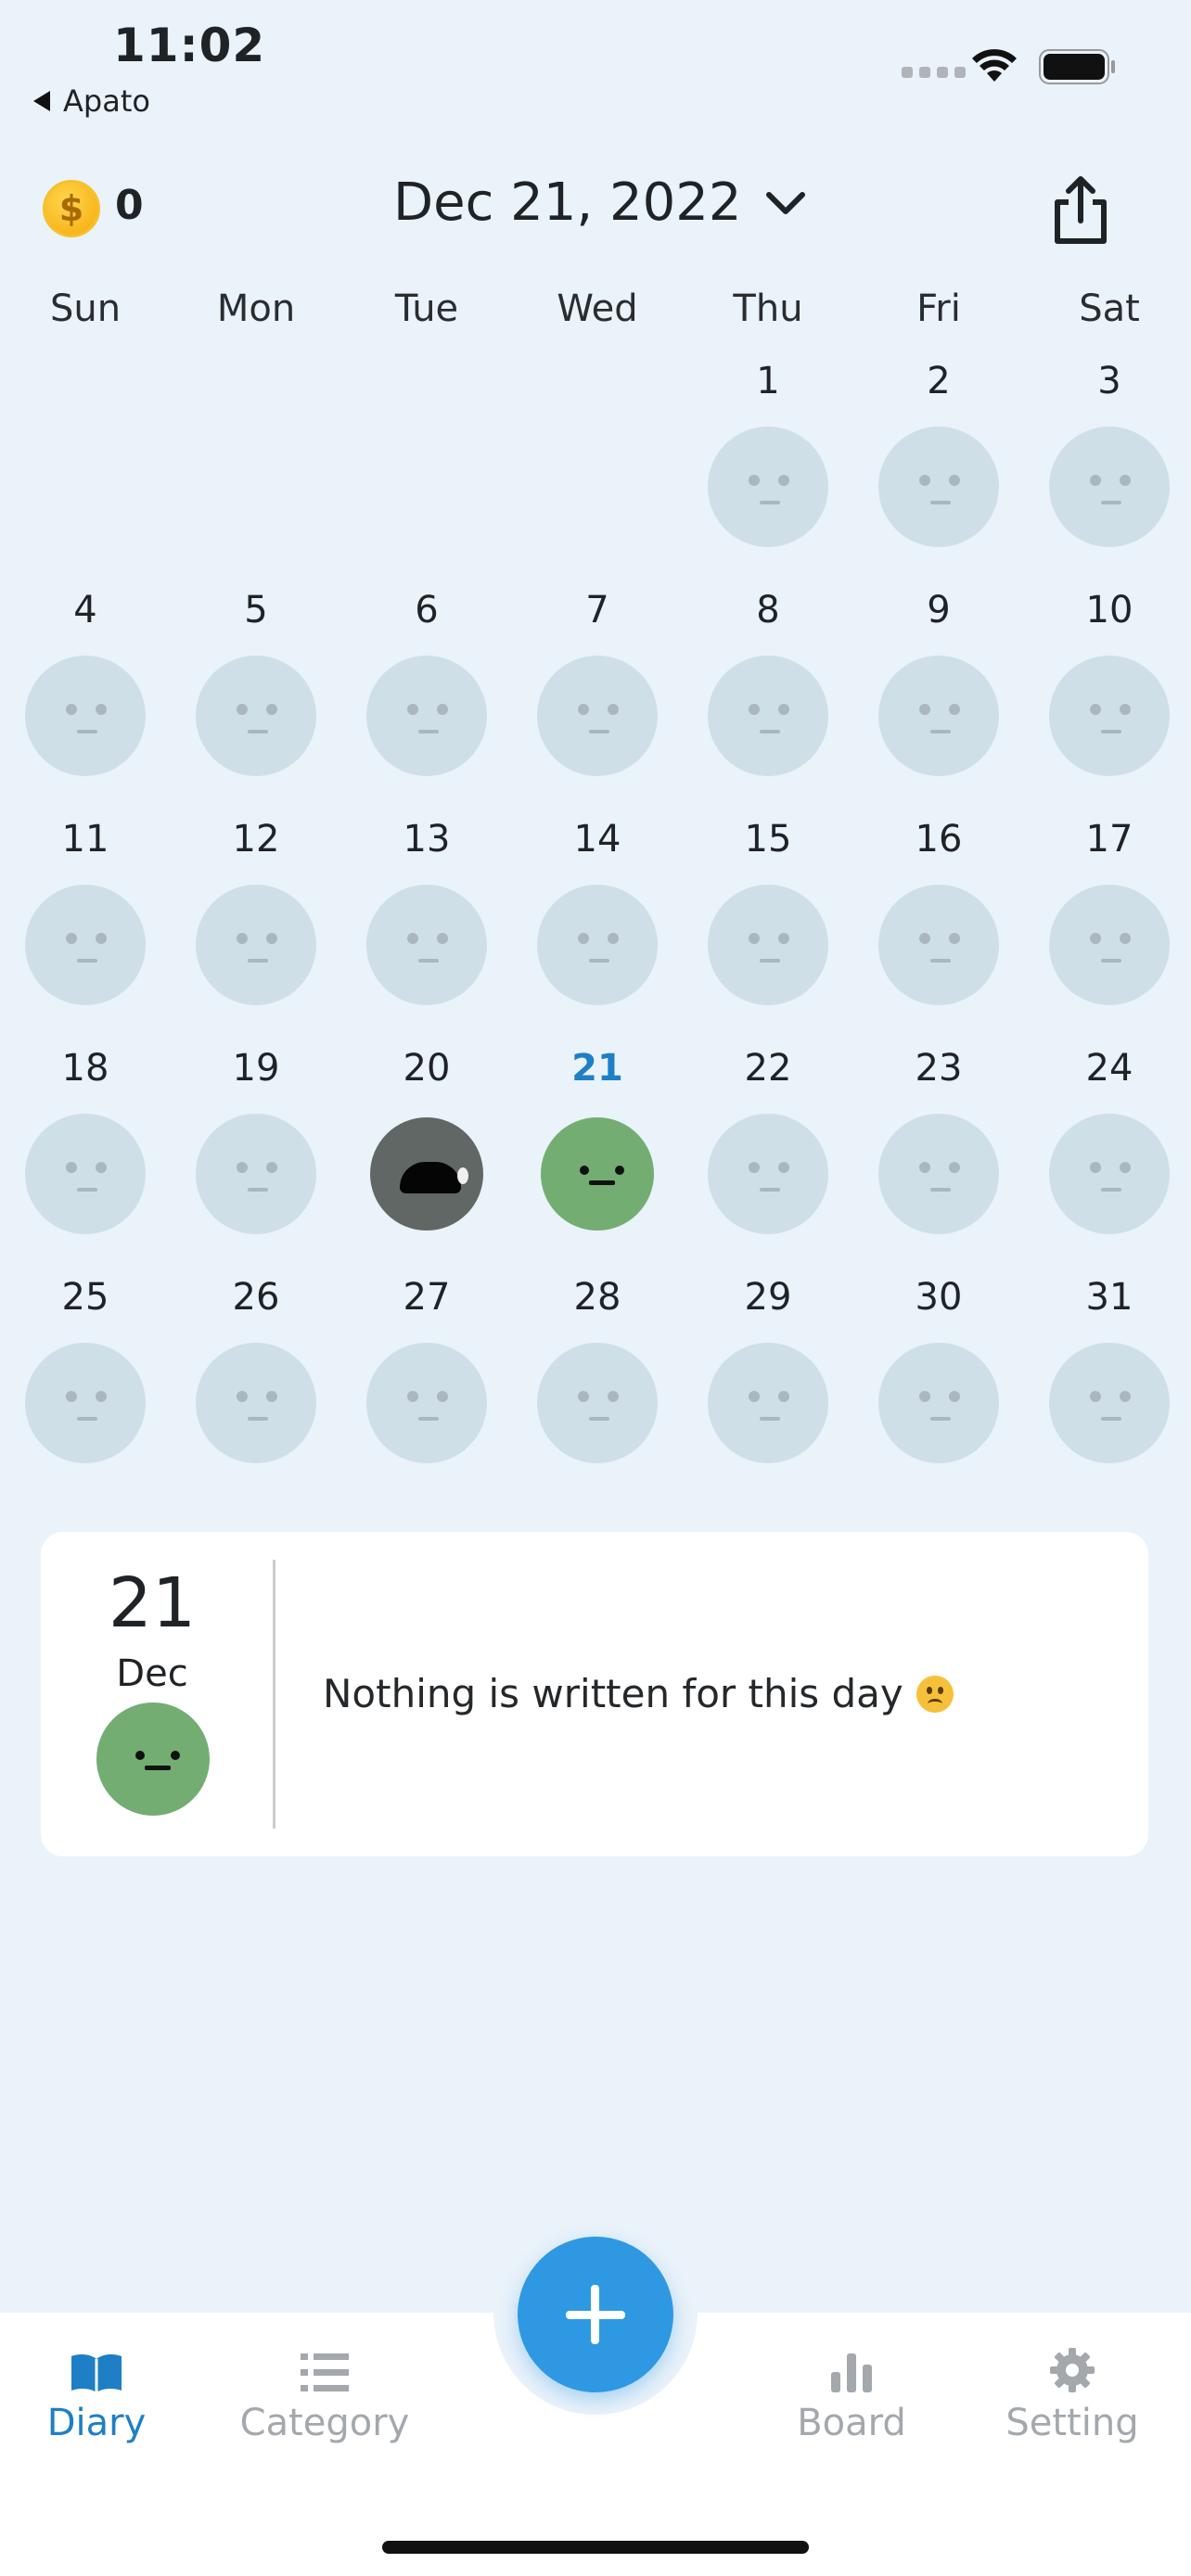 The image size is (1191, 2576). I want to click on bar-chart-icon, so click(851, 2372).